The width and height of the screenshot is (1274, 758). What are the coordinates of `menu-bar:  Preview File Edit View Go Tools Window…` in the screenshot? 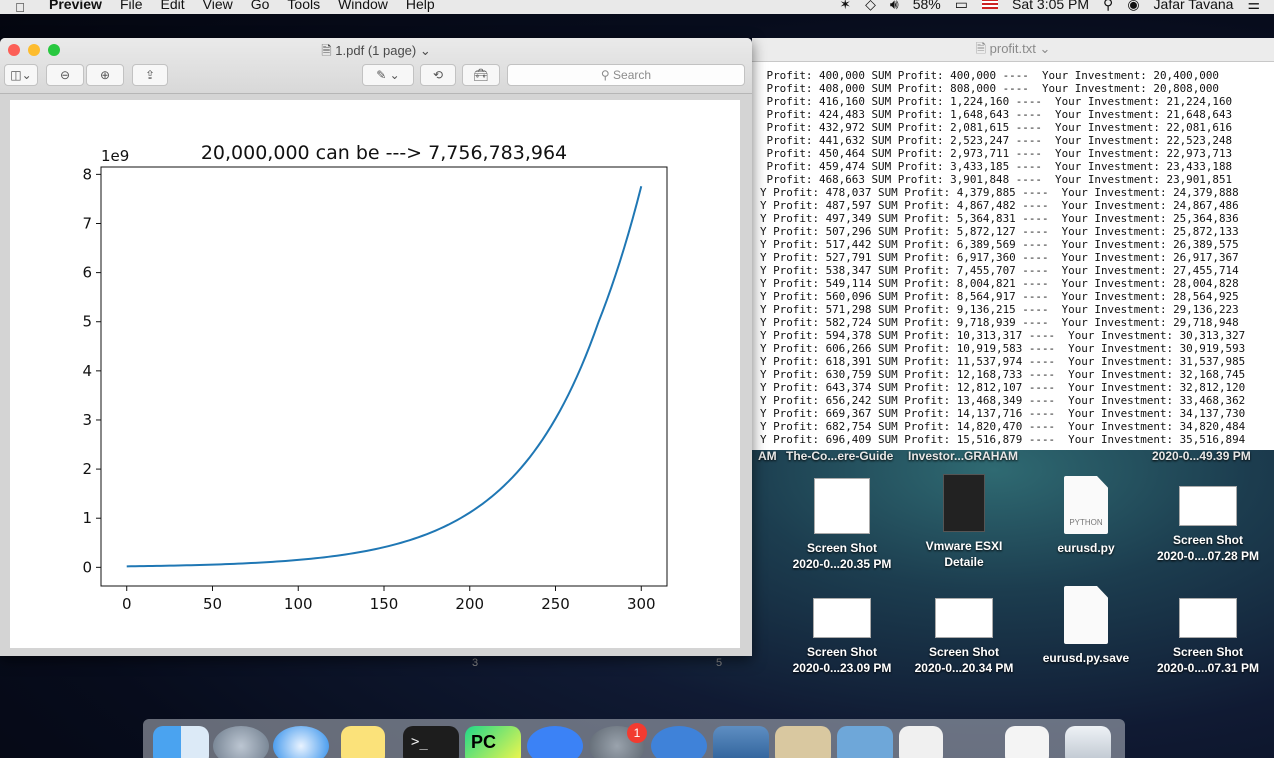 It's located at (637, 7).